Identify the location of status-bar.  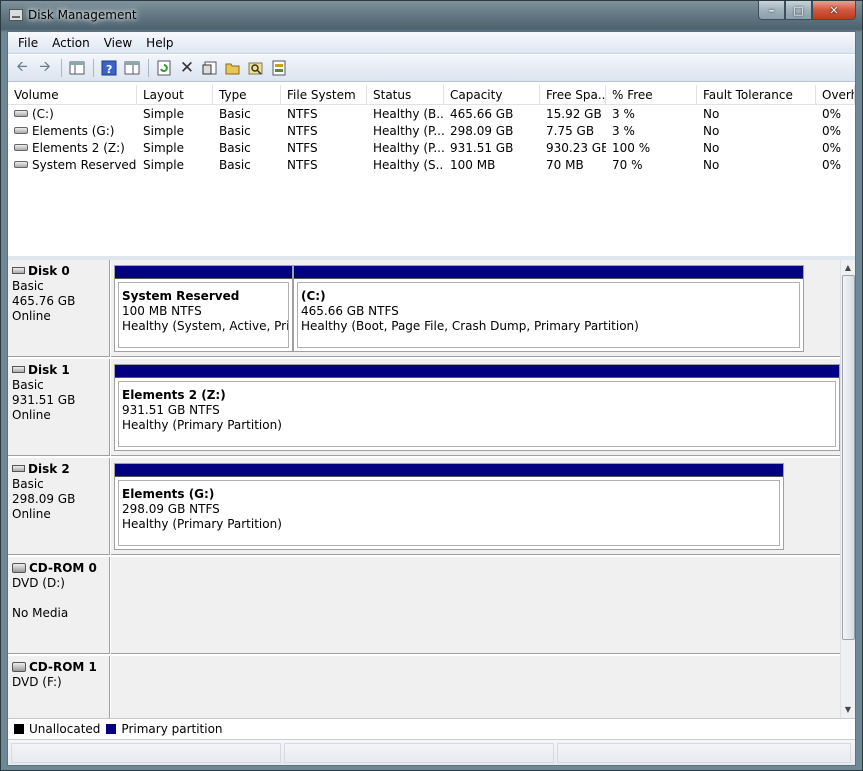
(431, 752).